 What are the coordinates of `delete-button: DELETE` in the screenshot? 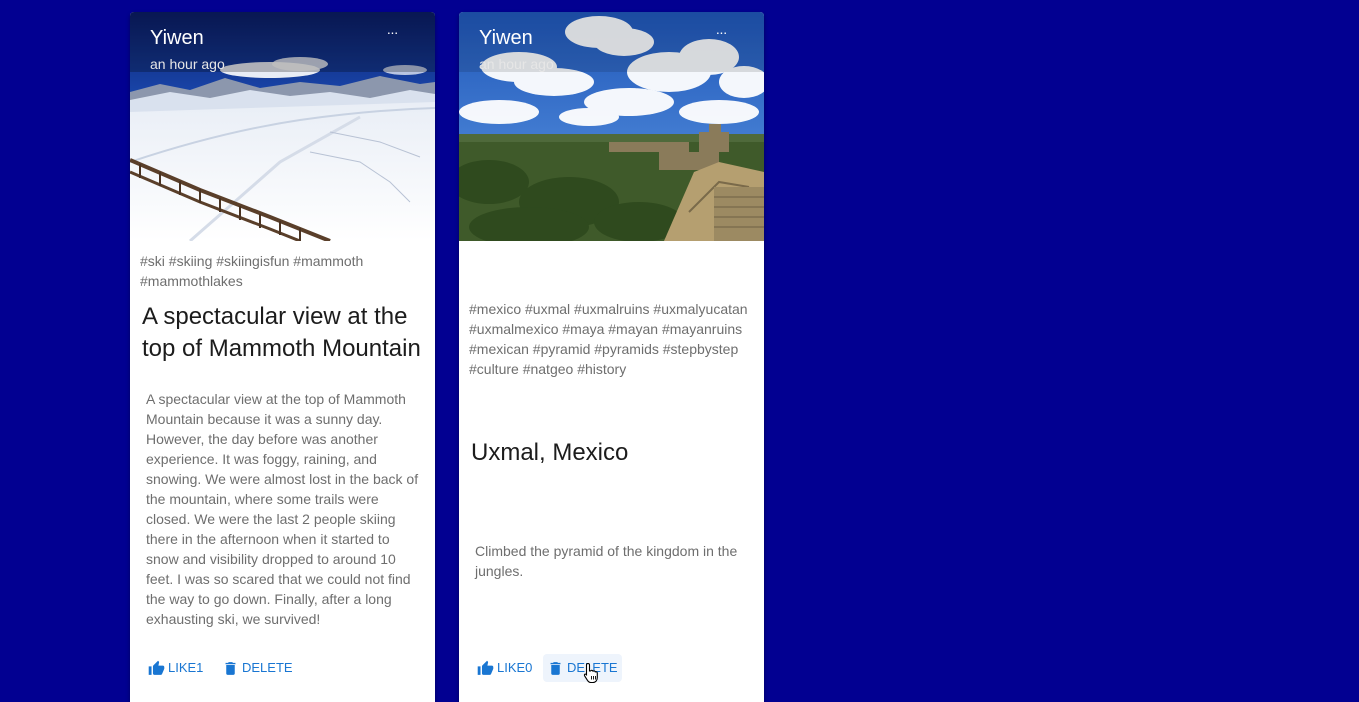 It's located at (257, 668).